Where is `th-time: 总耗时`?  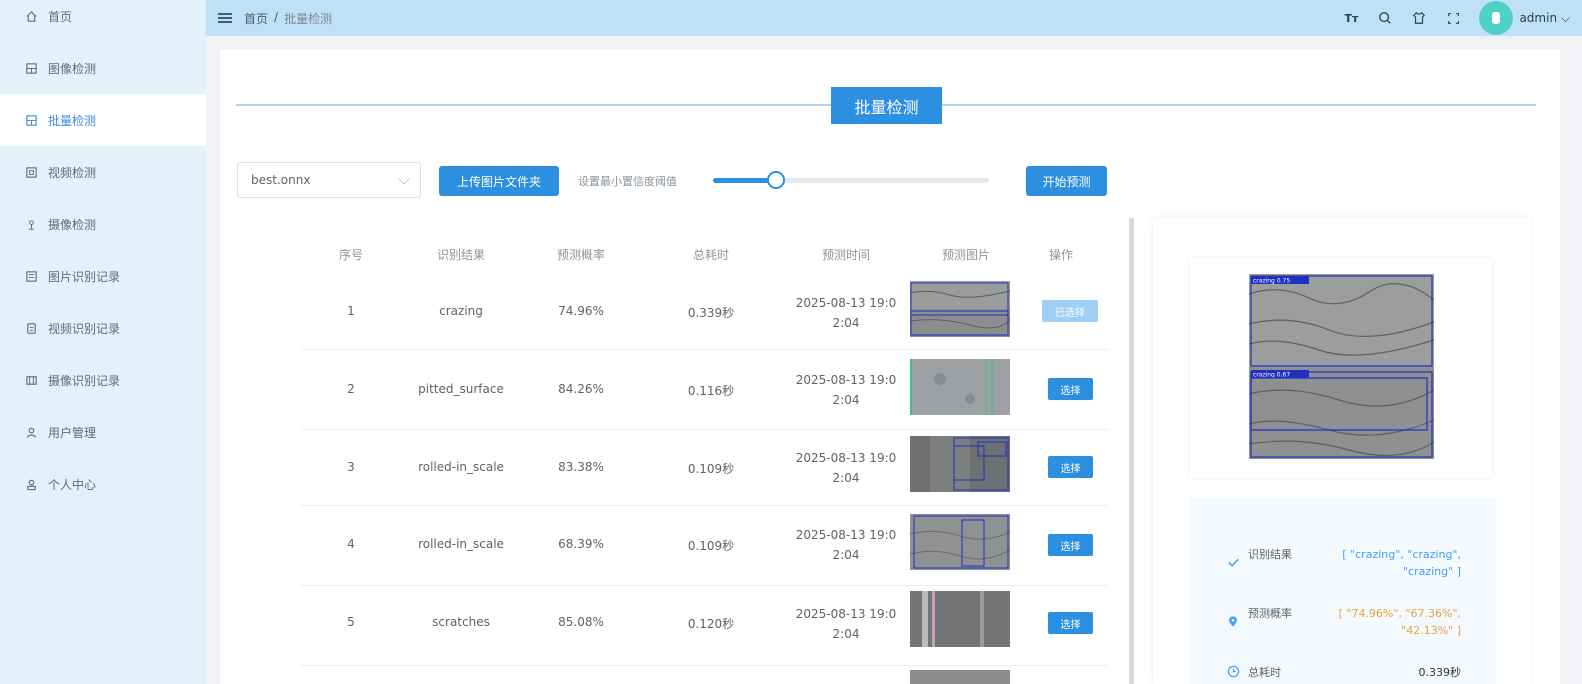
th-time: 总耗时 is located at coordinates (710, 255).